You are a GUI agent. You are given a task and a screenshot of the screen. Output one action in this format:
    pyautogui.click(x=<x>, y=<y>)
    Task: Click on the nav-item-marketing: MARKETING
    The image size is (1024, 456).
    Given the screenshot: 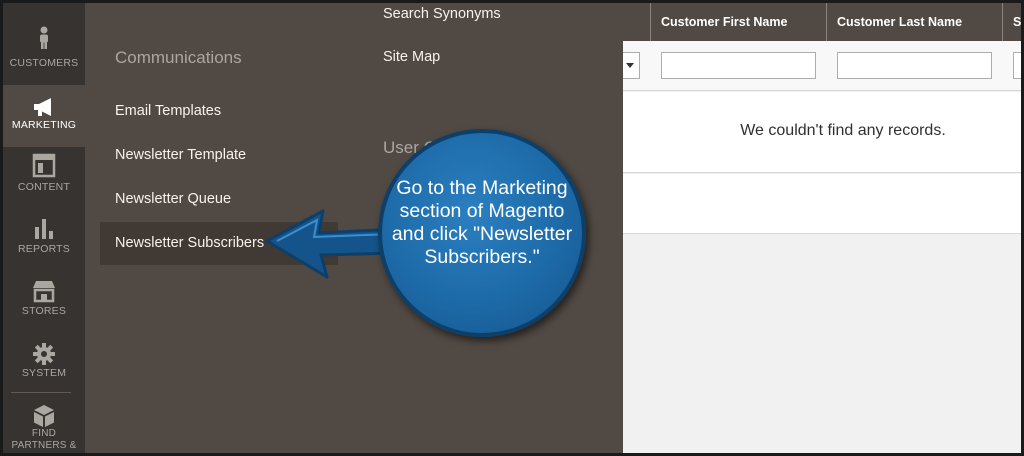 What is the action you would take?
    pyautogui.click(x=44, y=116)
    